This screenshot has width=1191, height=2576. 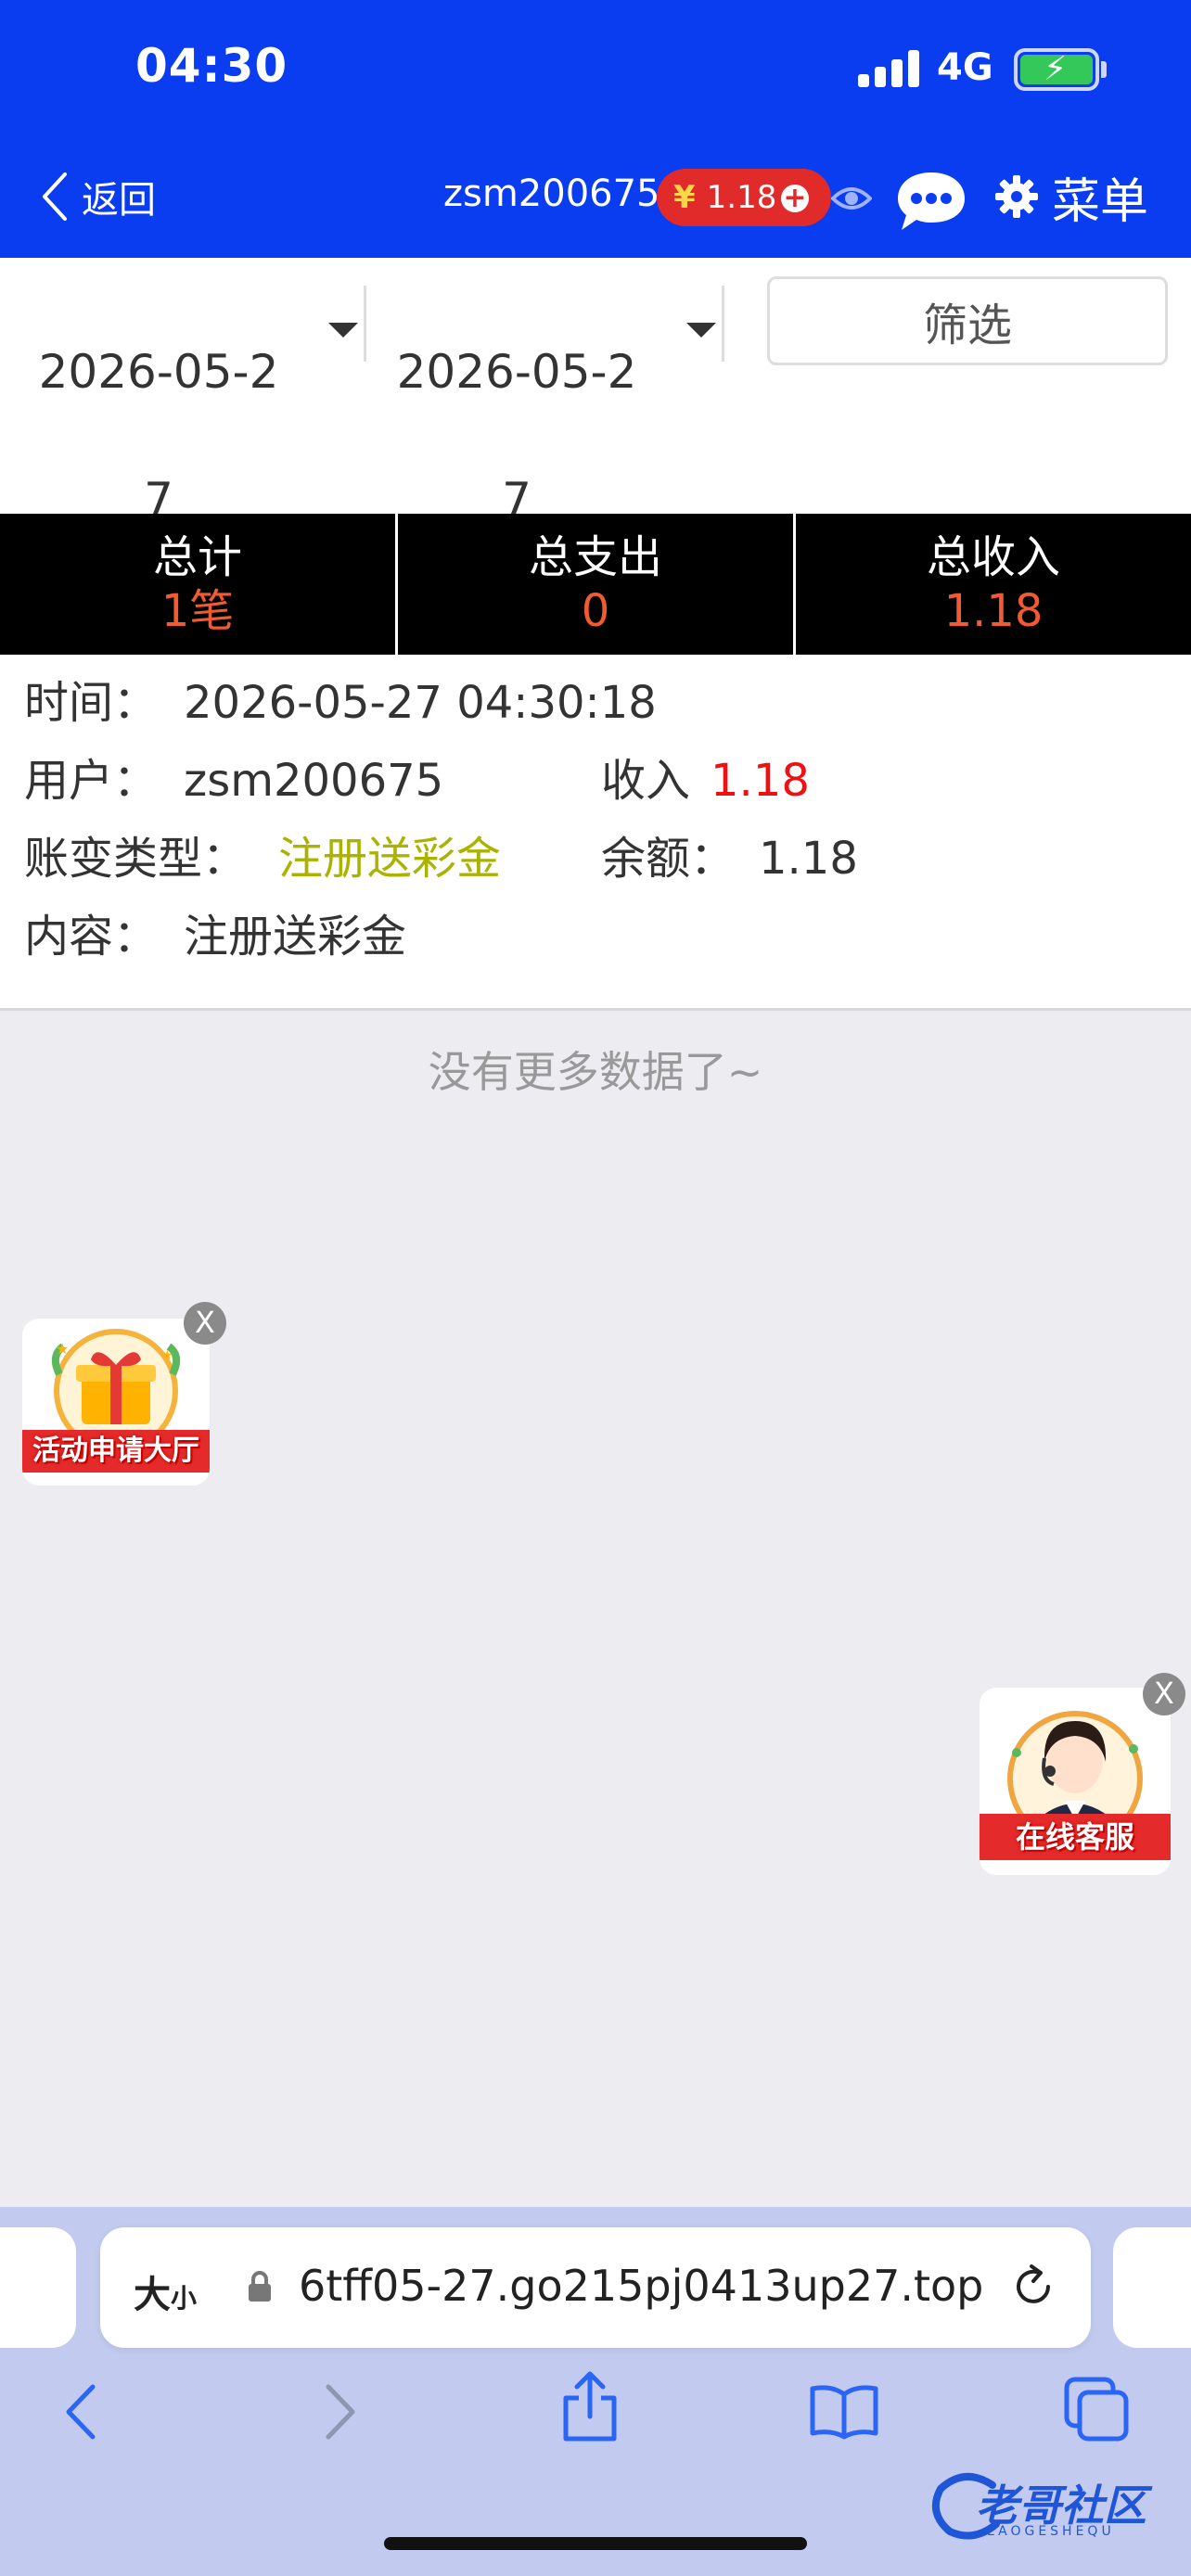 I want to click on record-time-value: 2026-05-27 04:30:18, so click(x=420, y=703).